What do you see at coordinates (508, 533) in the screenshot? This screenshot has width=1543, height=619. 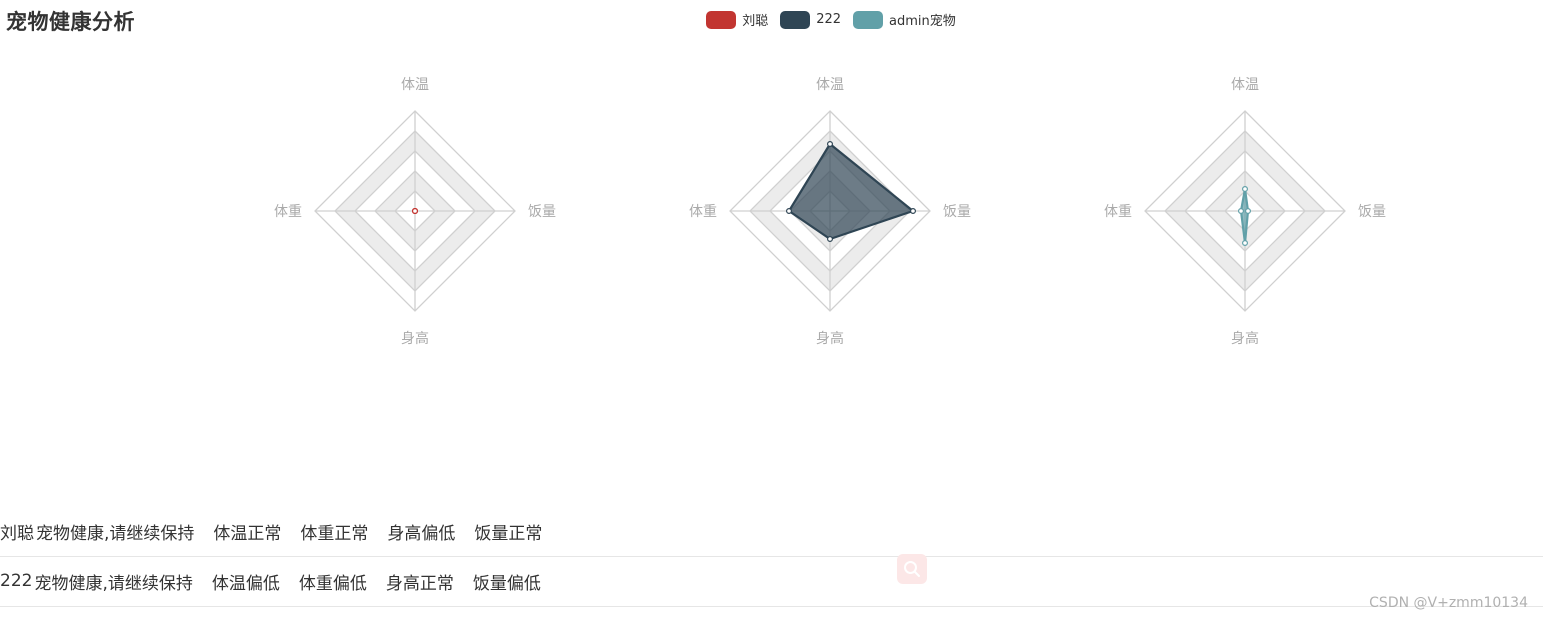 I see `report-item: 饭量正常` at bounding box center [508, 533].